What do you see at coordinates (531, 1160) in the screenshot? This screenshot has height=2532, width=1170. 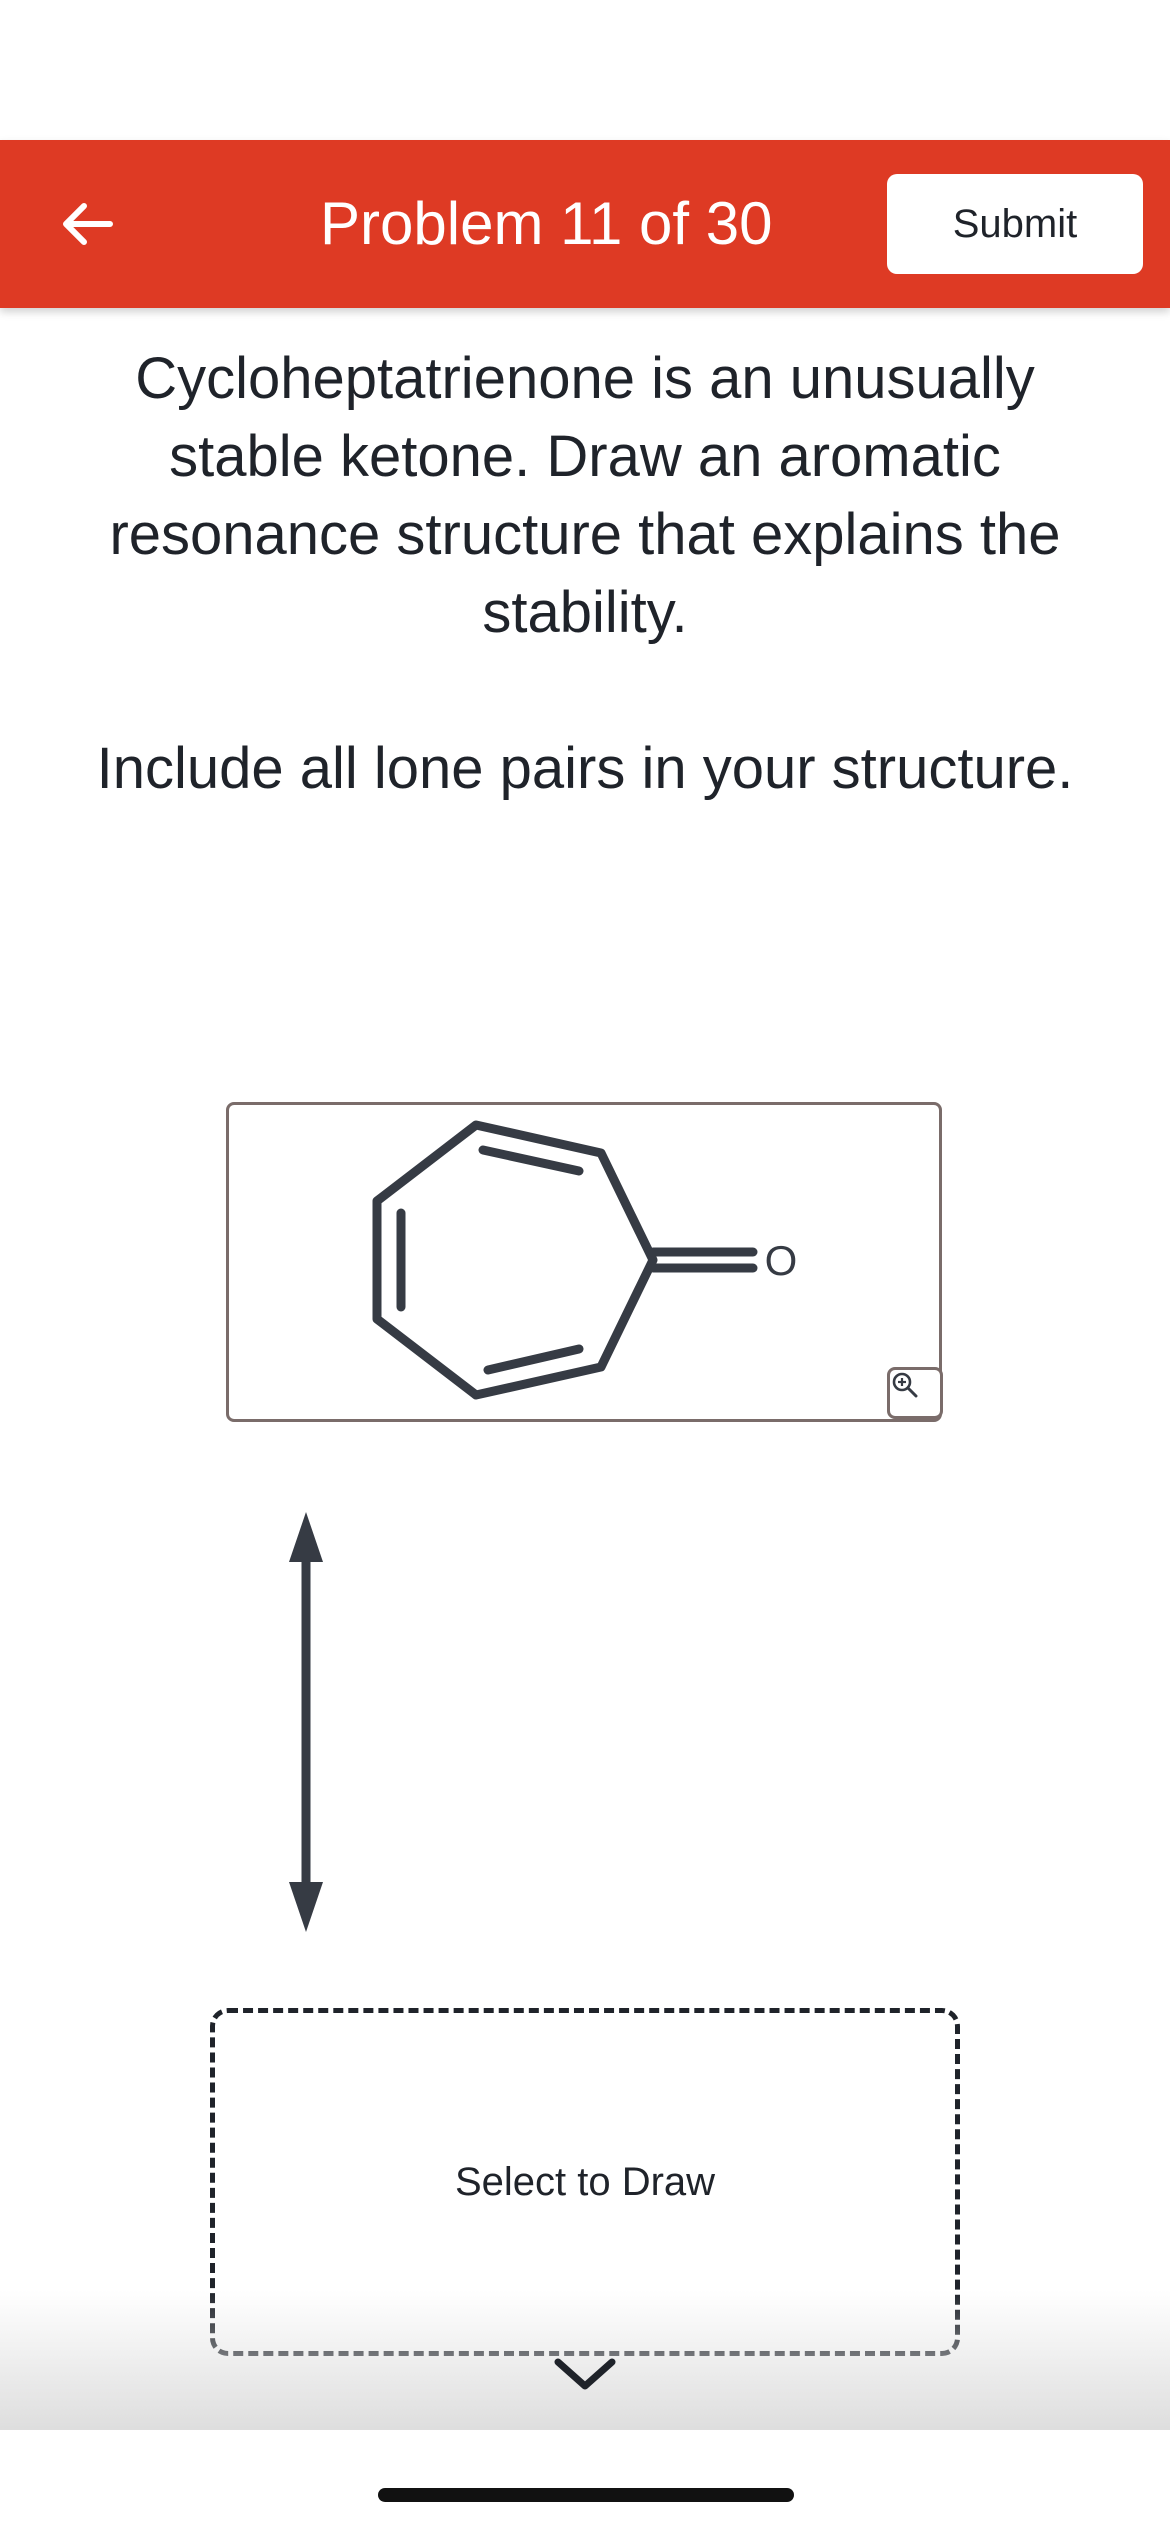 I see `double-bond-top` at bounding box center [531, 1160].